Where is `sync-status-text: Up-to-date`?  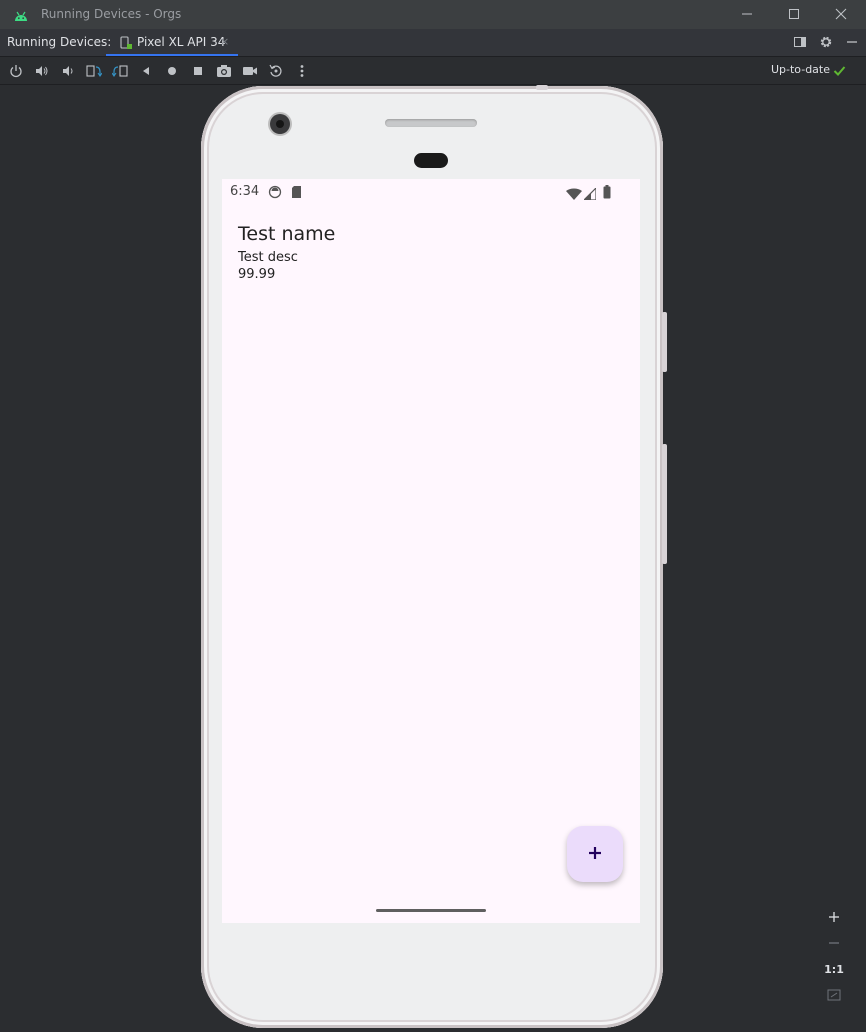 sync-status-text: Up-to-date is located at coordinates (800, 69).